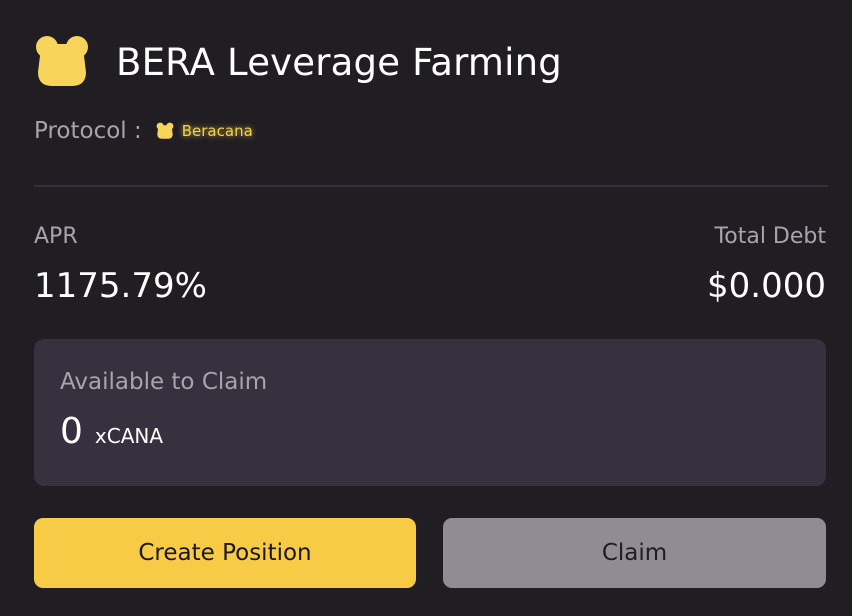  I want to click on claim-amount-row: 0 xCANA, so click(111, 431).